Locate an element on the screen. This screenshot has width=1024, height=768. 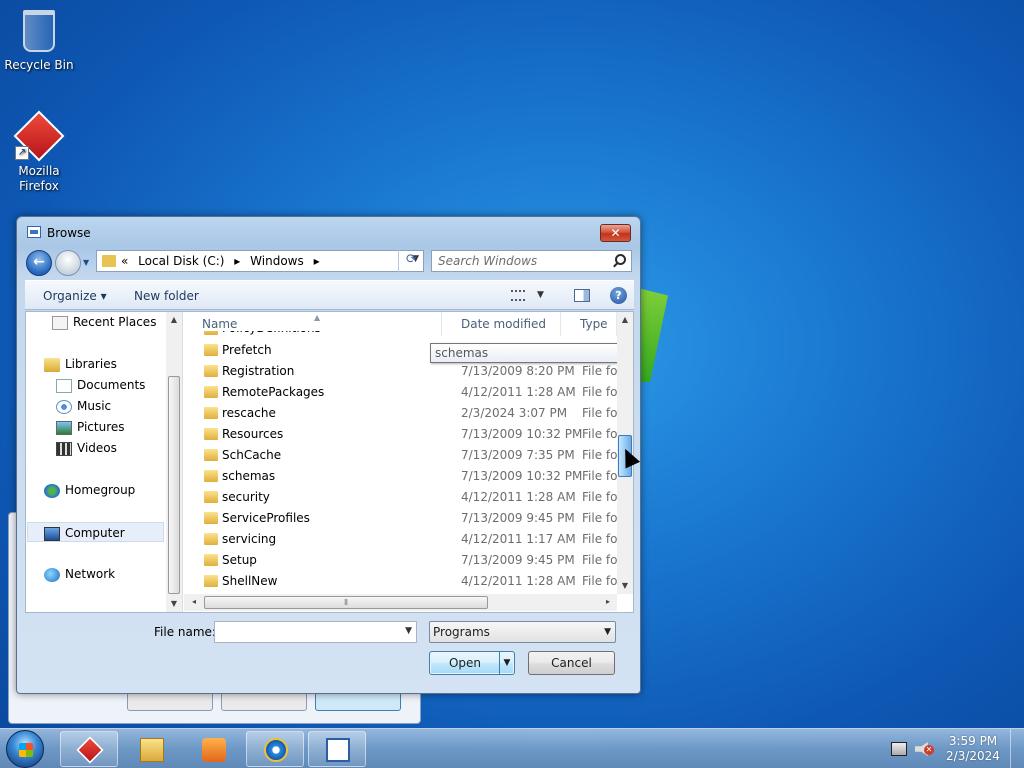
taskbar-browse-window is located at coordinates (337, 749).